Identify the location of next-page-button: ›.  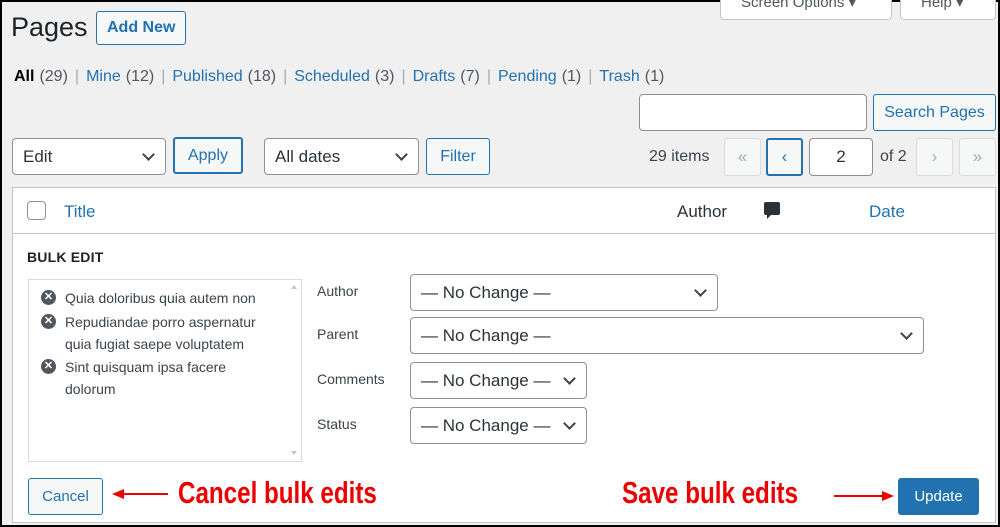
(934, 157).